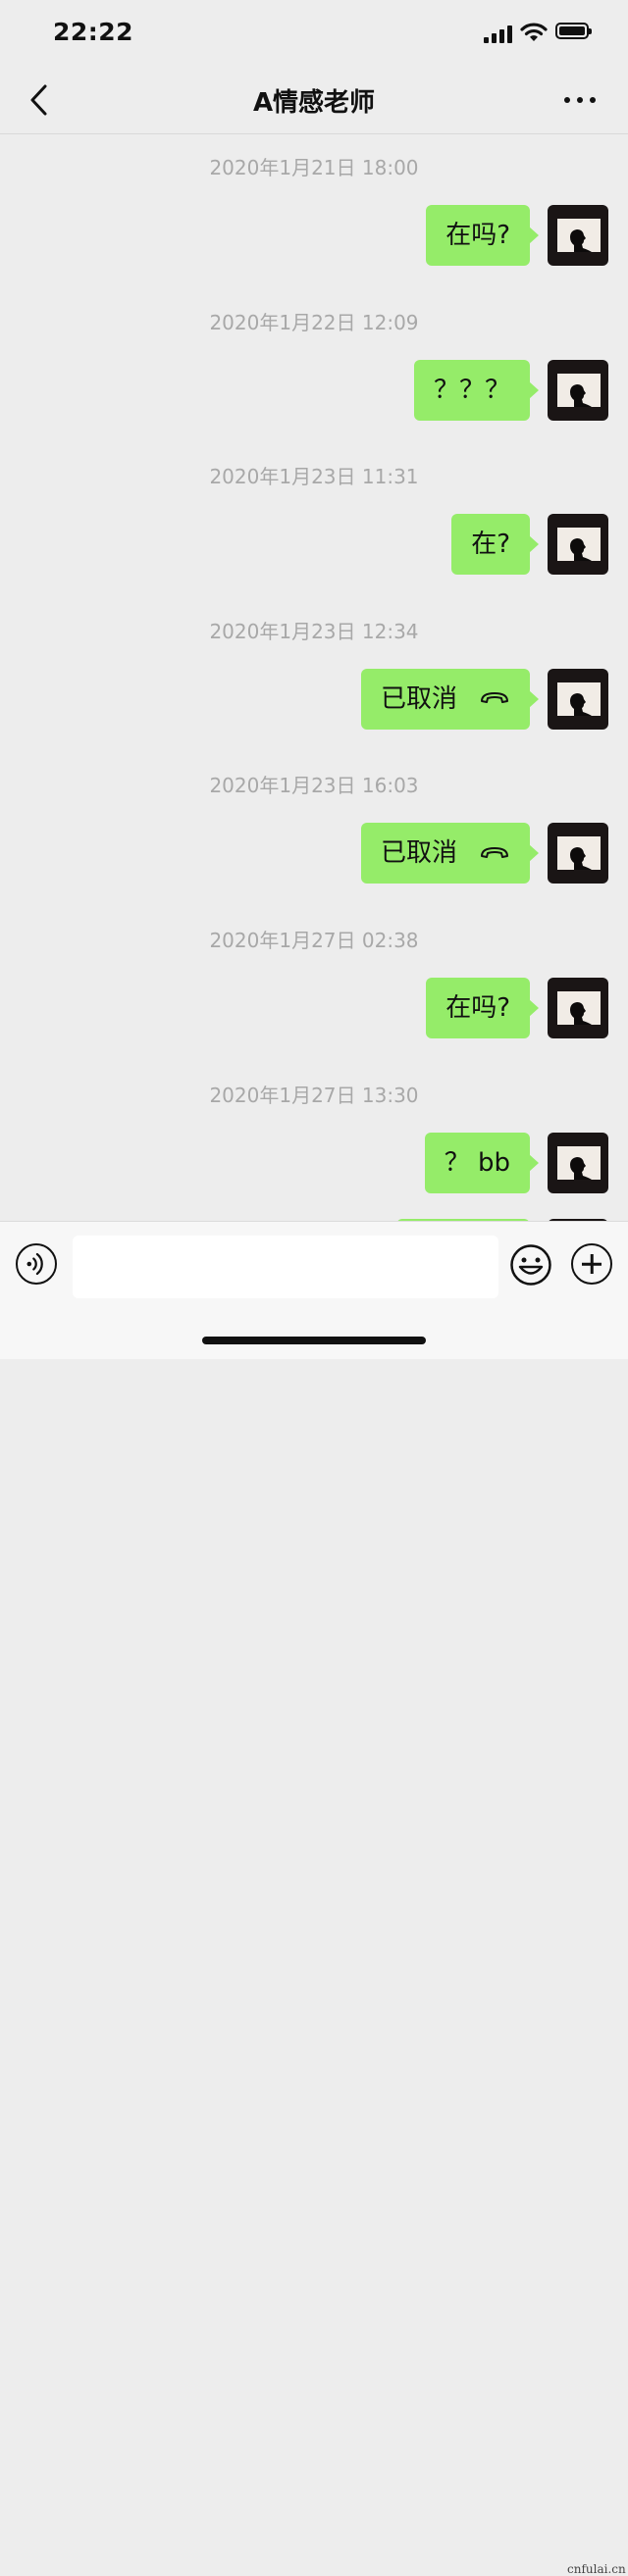 Image resolution: width=628 pixels, height=2576 pixels. I want to click on status-time: 22:22, so click(93, 32).